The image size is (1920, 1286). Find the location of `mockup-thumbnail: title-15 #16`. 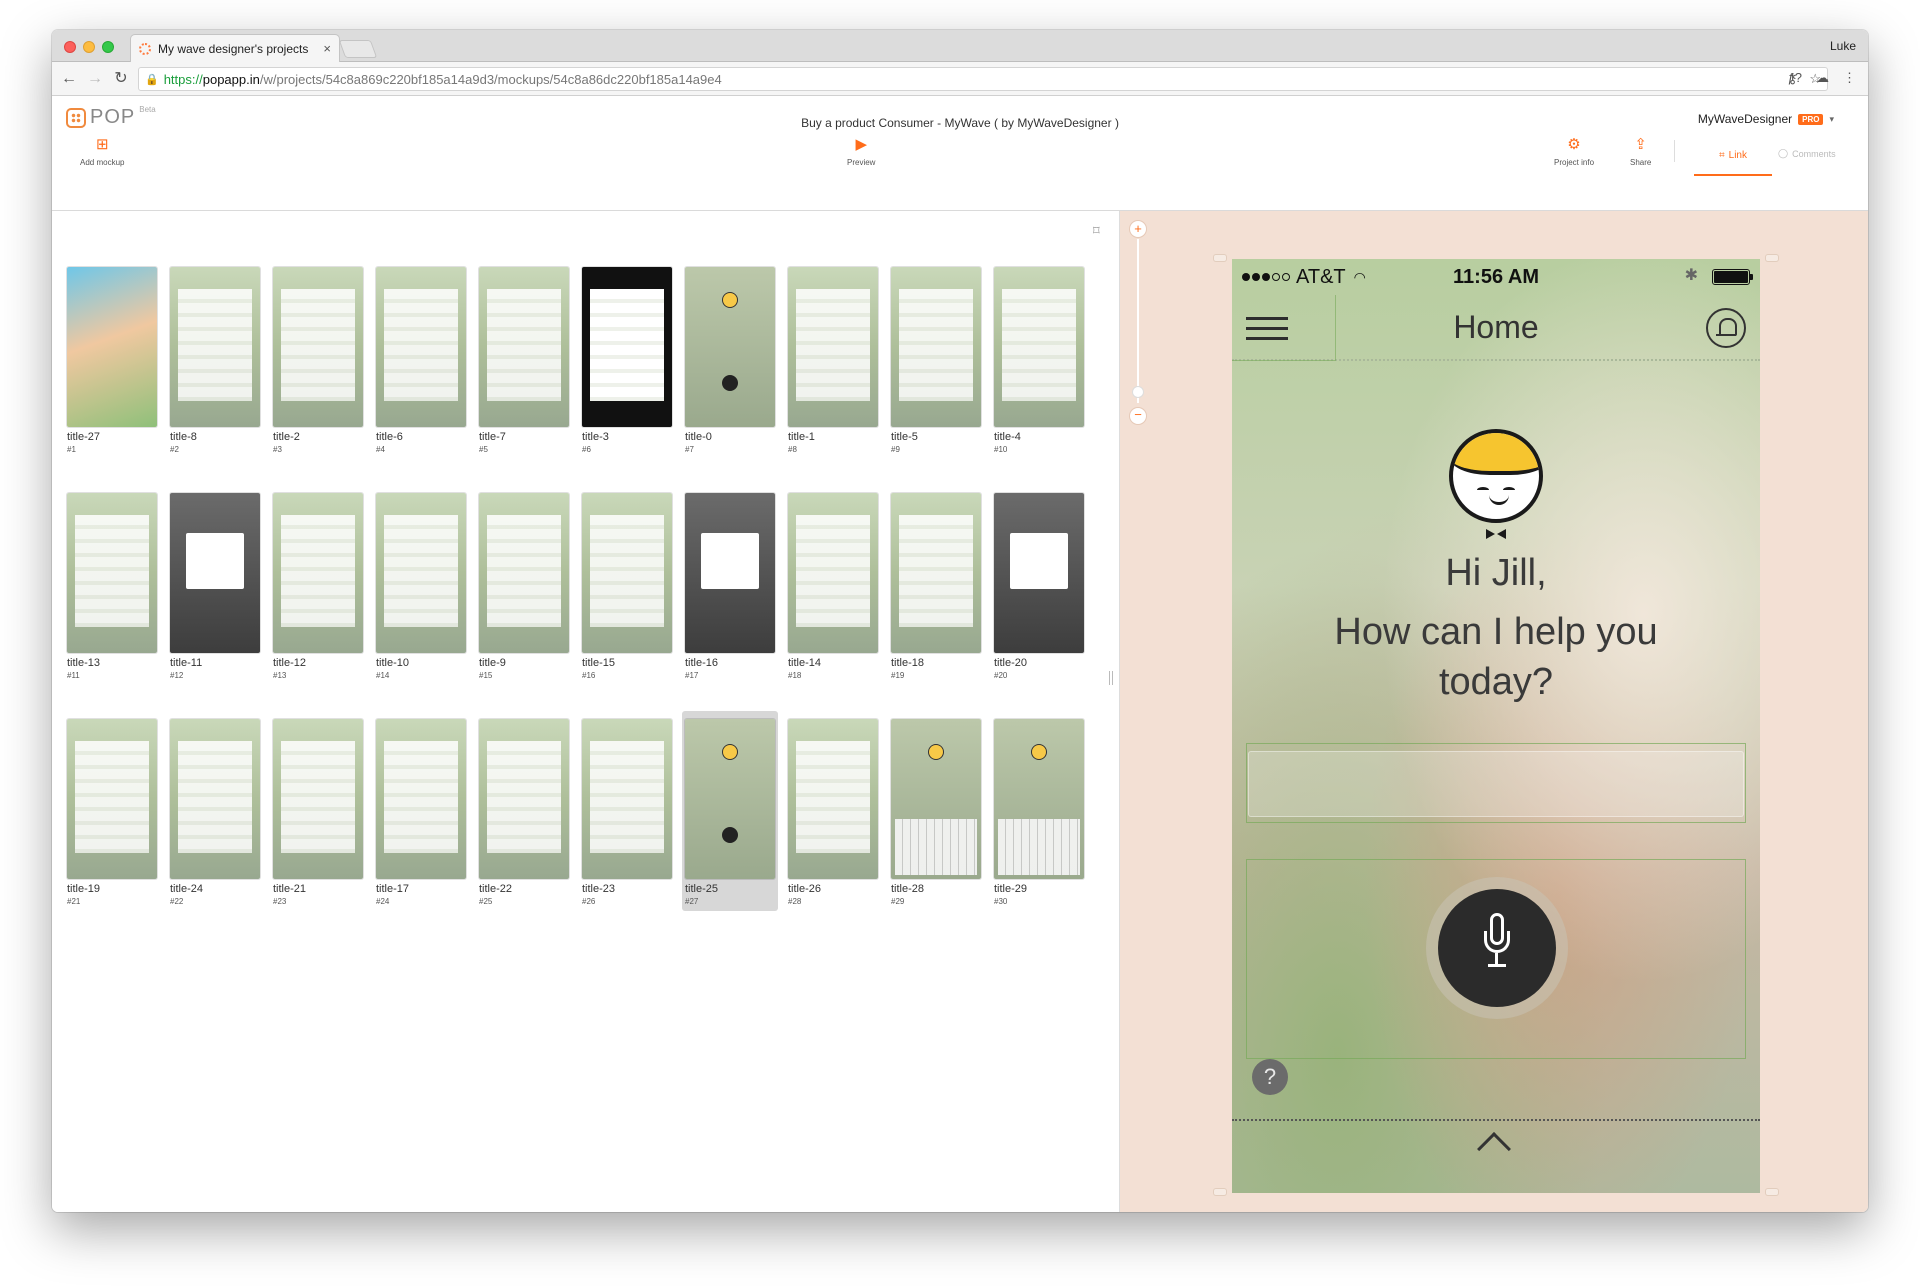

mockup-thumbnail: title-15 #16 is located at coordinates (627, 585).